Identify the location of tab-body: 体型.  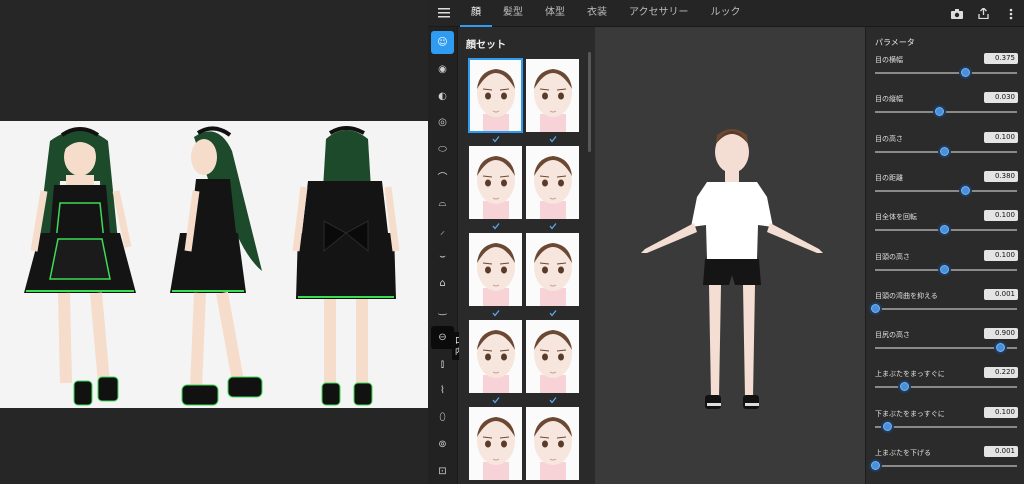
(555, 13).